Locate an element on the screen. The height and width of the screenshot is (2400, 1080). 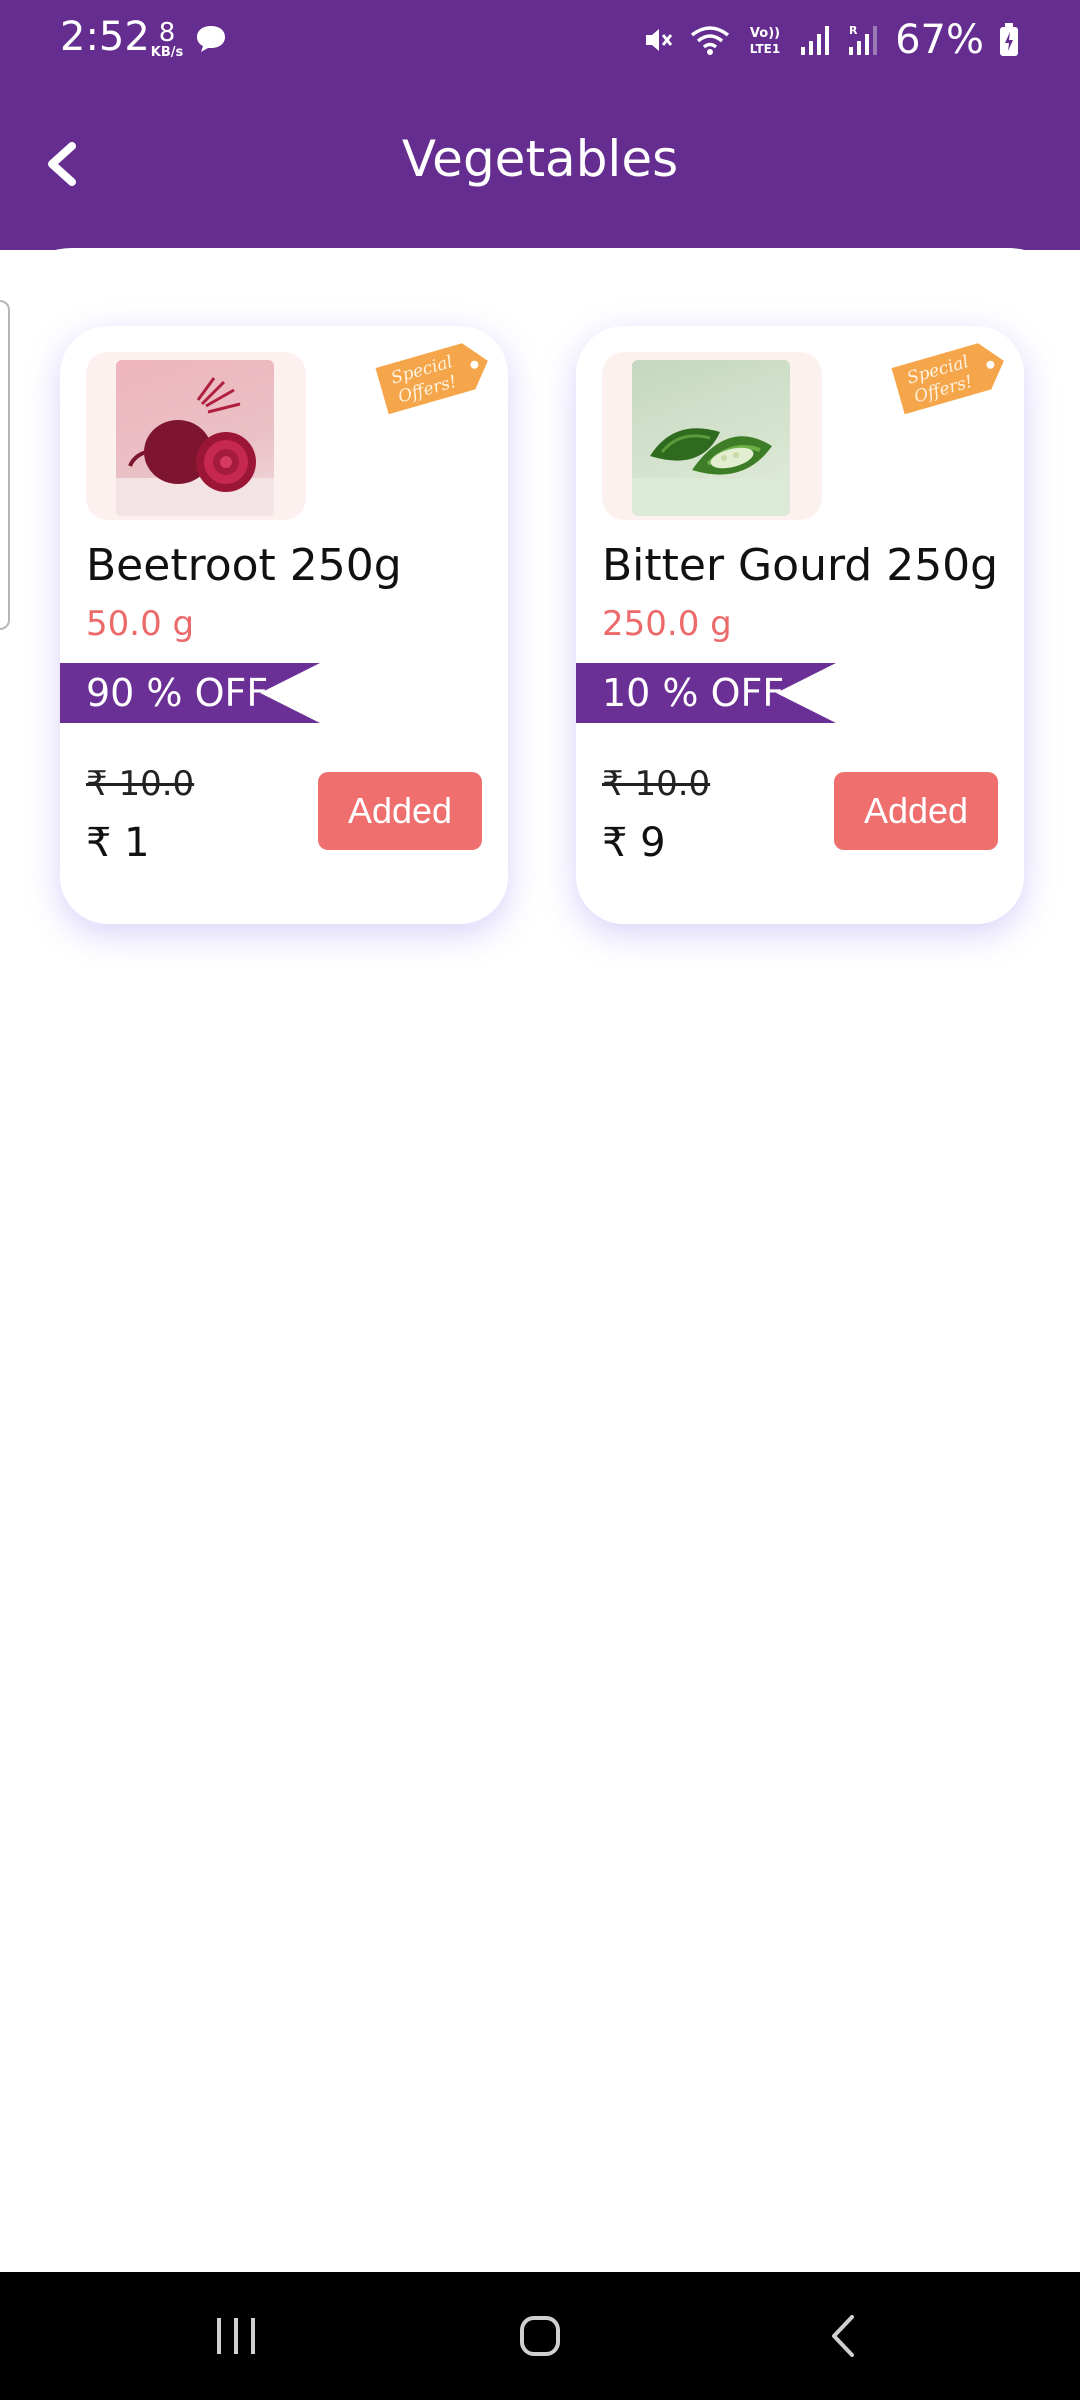
home-button is located at coordinates (540, 2336).